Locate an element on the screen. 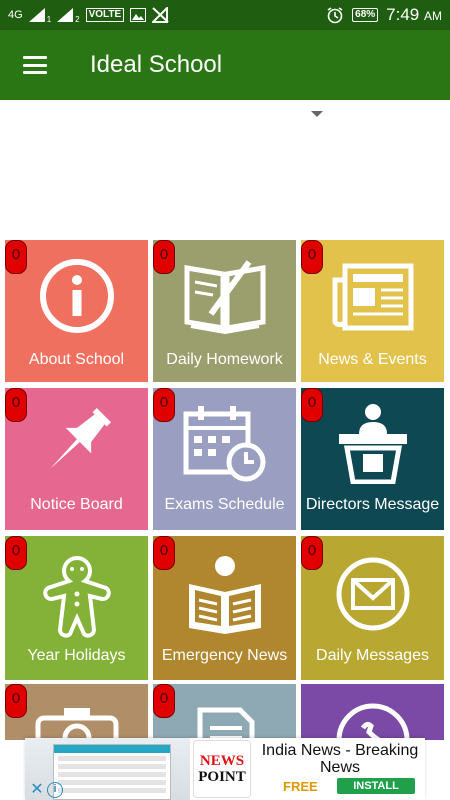  document-icon is located at coordinates (225, 723).